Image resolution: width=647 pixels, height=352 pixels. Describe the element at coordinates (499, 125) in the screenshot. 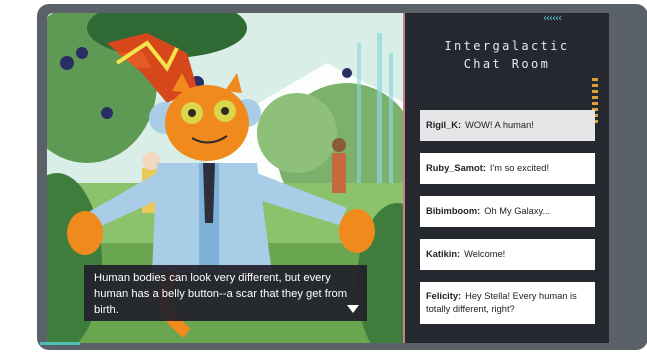

I see `chat-text: WOW! A human!` at that location.